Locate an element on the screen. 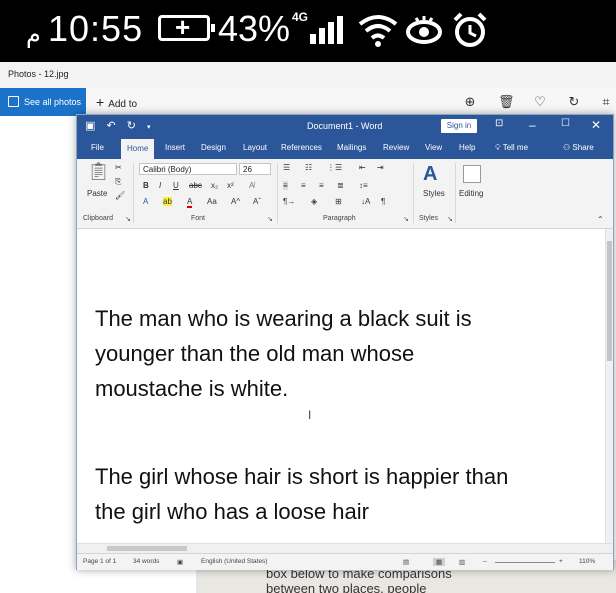 This screenshot has height=593, width=616. superscript-icon: x² is located at coordinates (230, 185).